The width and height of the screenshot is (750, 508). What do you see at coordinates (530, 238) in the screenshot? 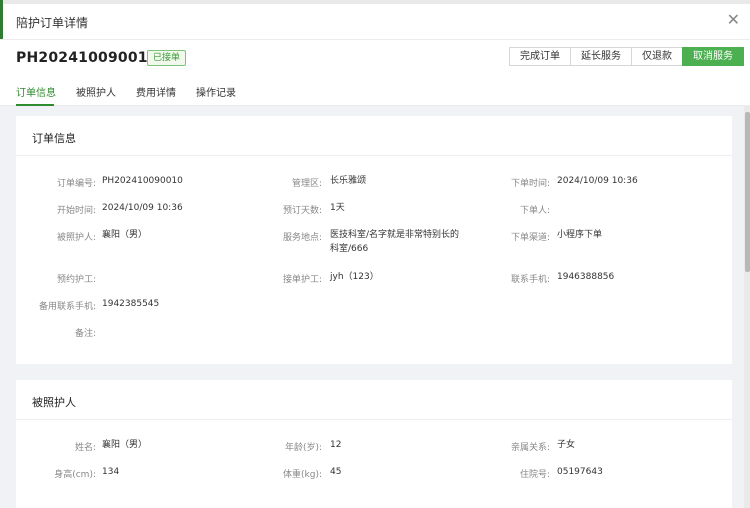
I see `channel-label: 下单渠道:` at bounding box center [530, 238].